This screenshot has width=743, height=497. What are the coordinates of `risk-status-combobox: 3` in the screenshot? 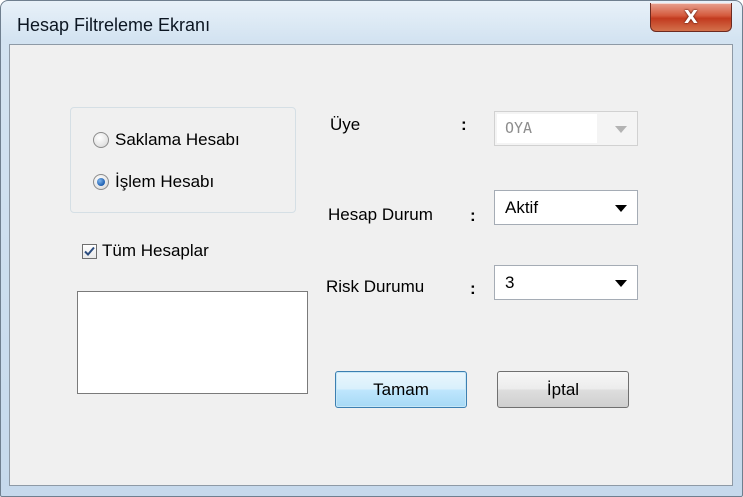 It's located at (566, 282).